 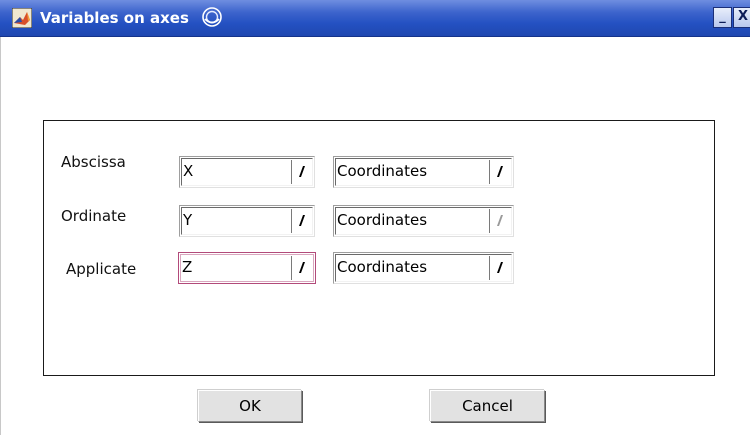 I want to click on ordinate-label: Ordinate, so click(x=94, y=216).